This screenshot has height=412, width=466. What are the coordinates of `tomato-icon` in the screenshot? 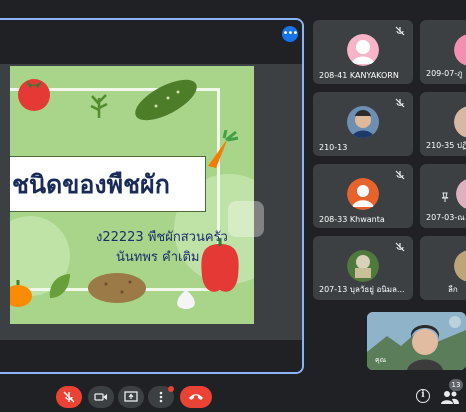 It's located at (34, 95).